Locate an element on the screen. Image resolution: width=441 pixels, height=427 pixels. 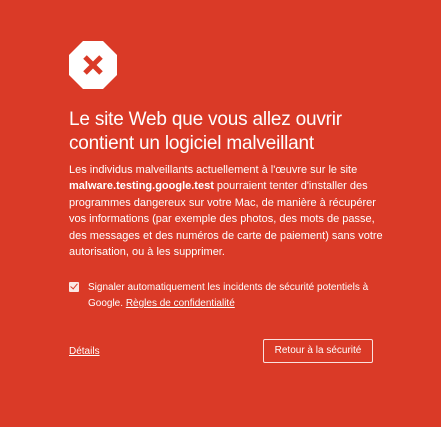
back-to-safety-button: Retour à la sécurité is located at coordinates (318, 351).